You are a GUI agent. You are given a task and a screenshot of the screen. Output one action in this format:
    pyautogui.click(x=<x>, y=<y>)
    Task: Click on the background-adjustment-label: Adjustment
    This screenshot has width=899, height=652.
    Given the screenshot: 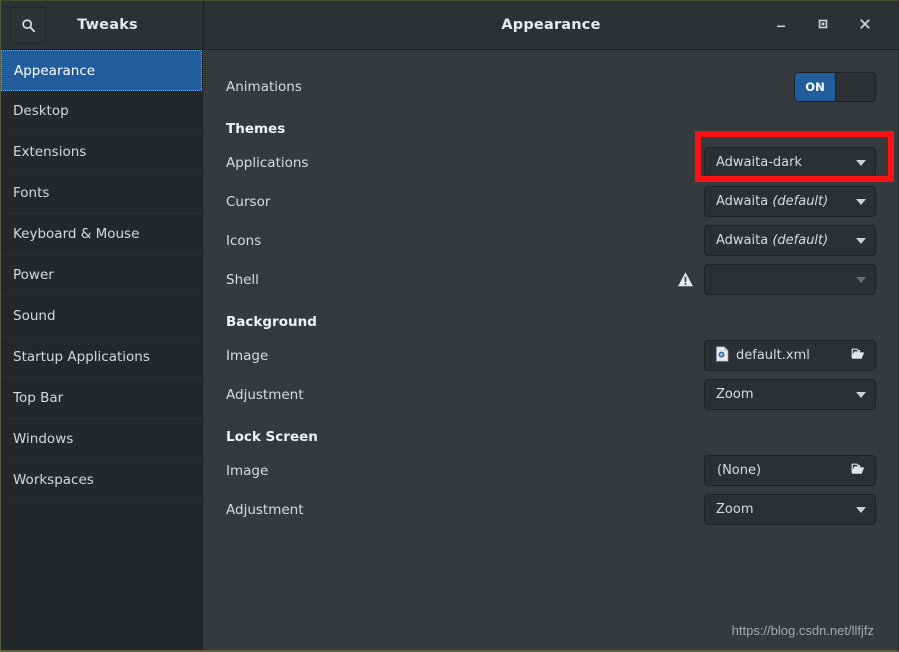 What is the action you would take?
    pyautogui.click(x=265, y=394)
    